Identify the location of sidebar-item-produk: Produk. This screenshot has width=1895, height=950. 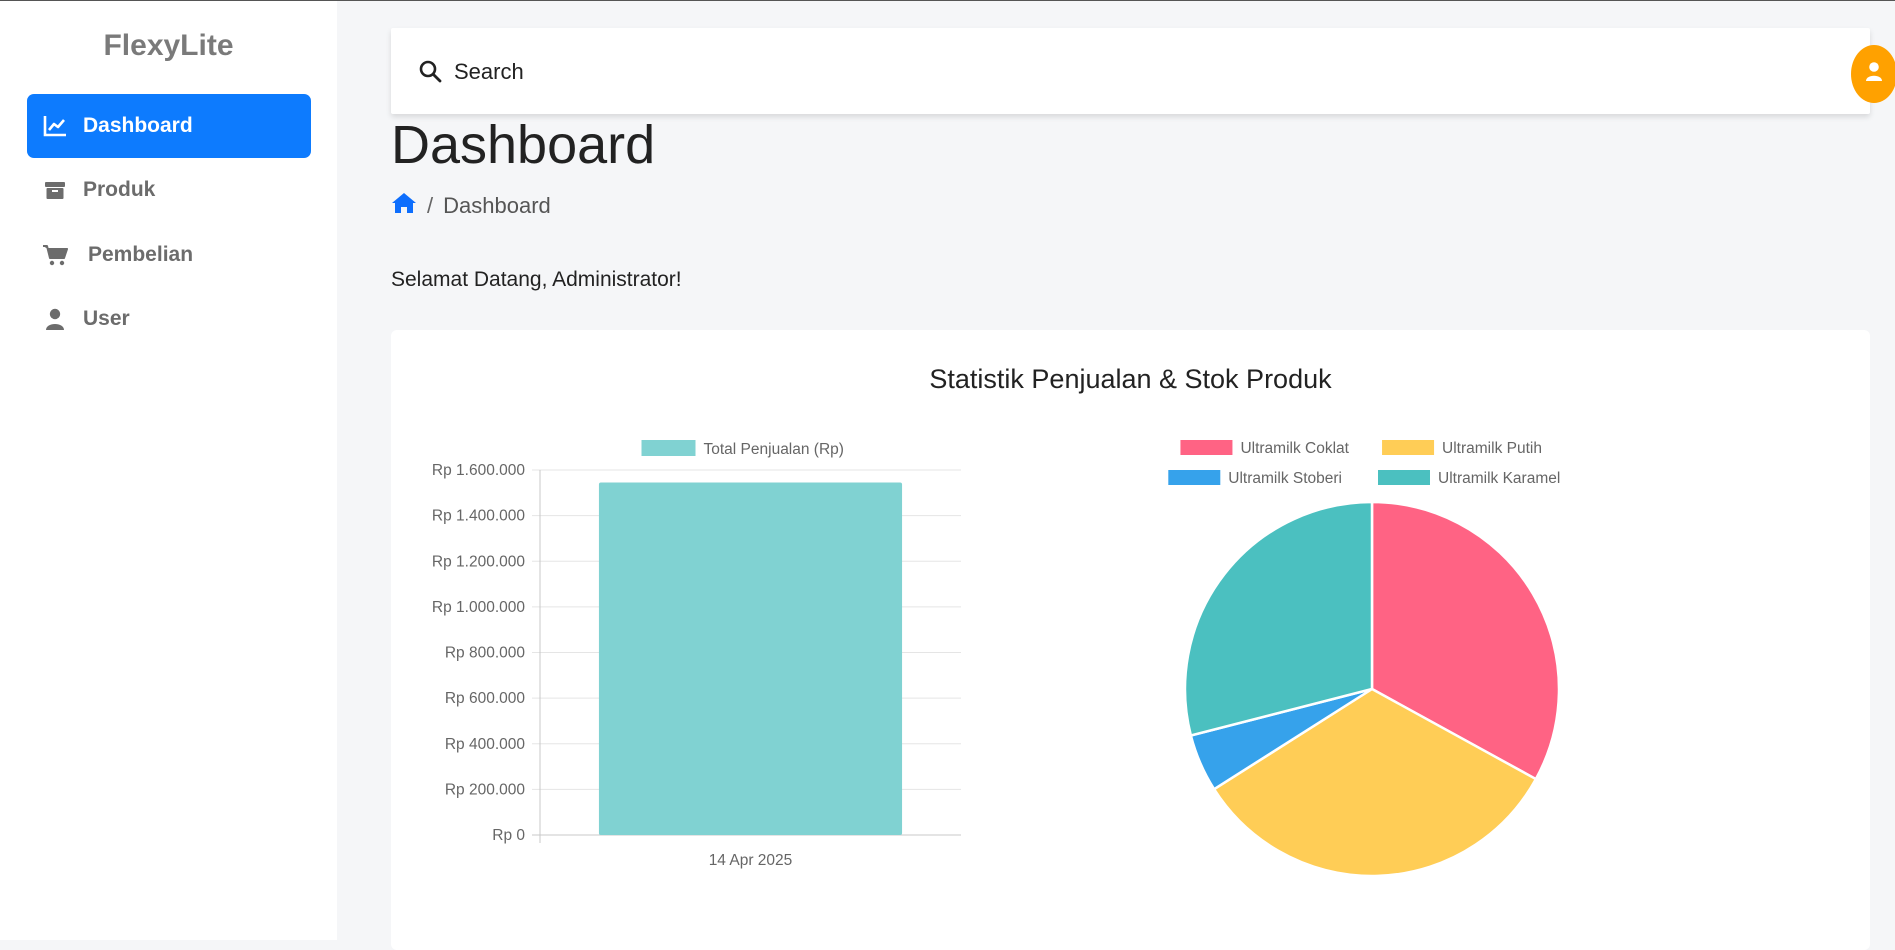
(169, 190).